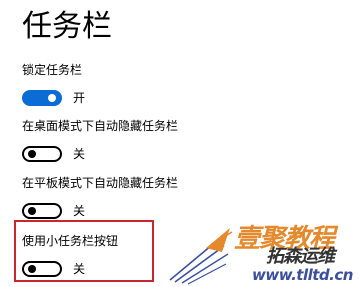  What do you see at coordinates (201, 256) in the screenshot?
I see `quill-logo-icon` at bounding box center [201, 256].